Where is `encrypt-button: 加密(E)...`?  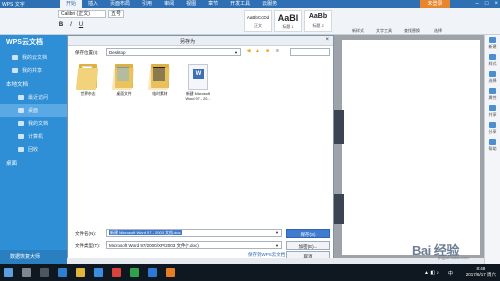
encrypt-button: 加密(E)... is located at coordinates (308, 245).